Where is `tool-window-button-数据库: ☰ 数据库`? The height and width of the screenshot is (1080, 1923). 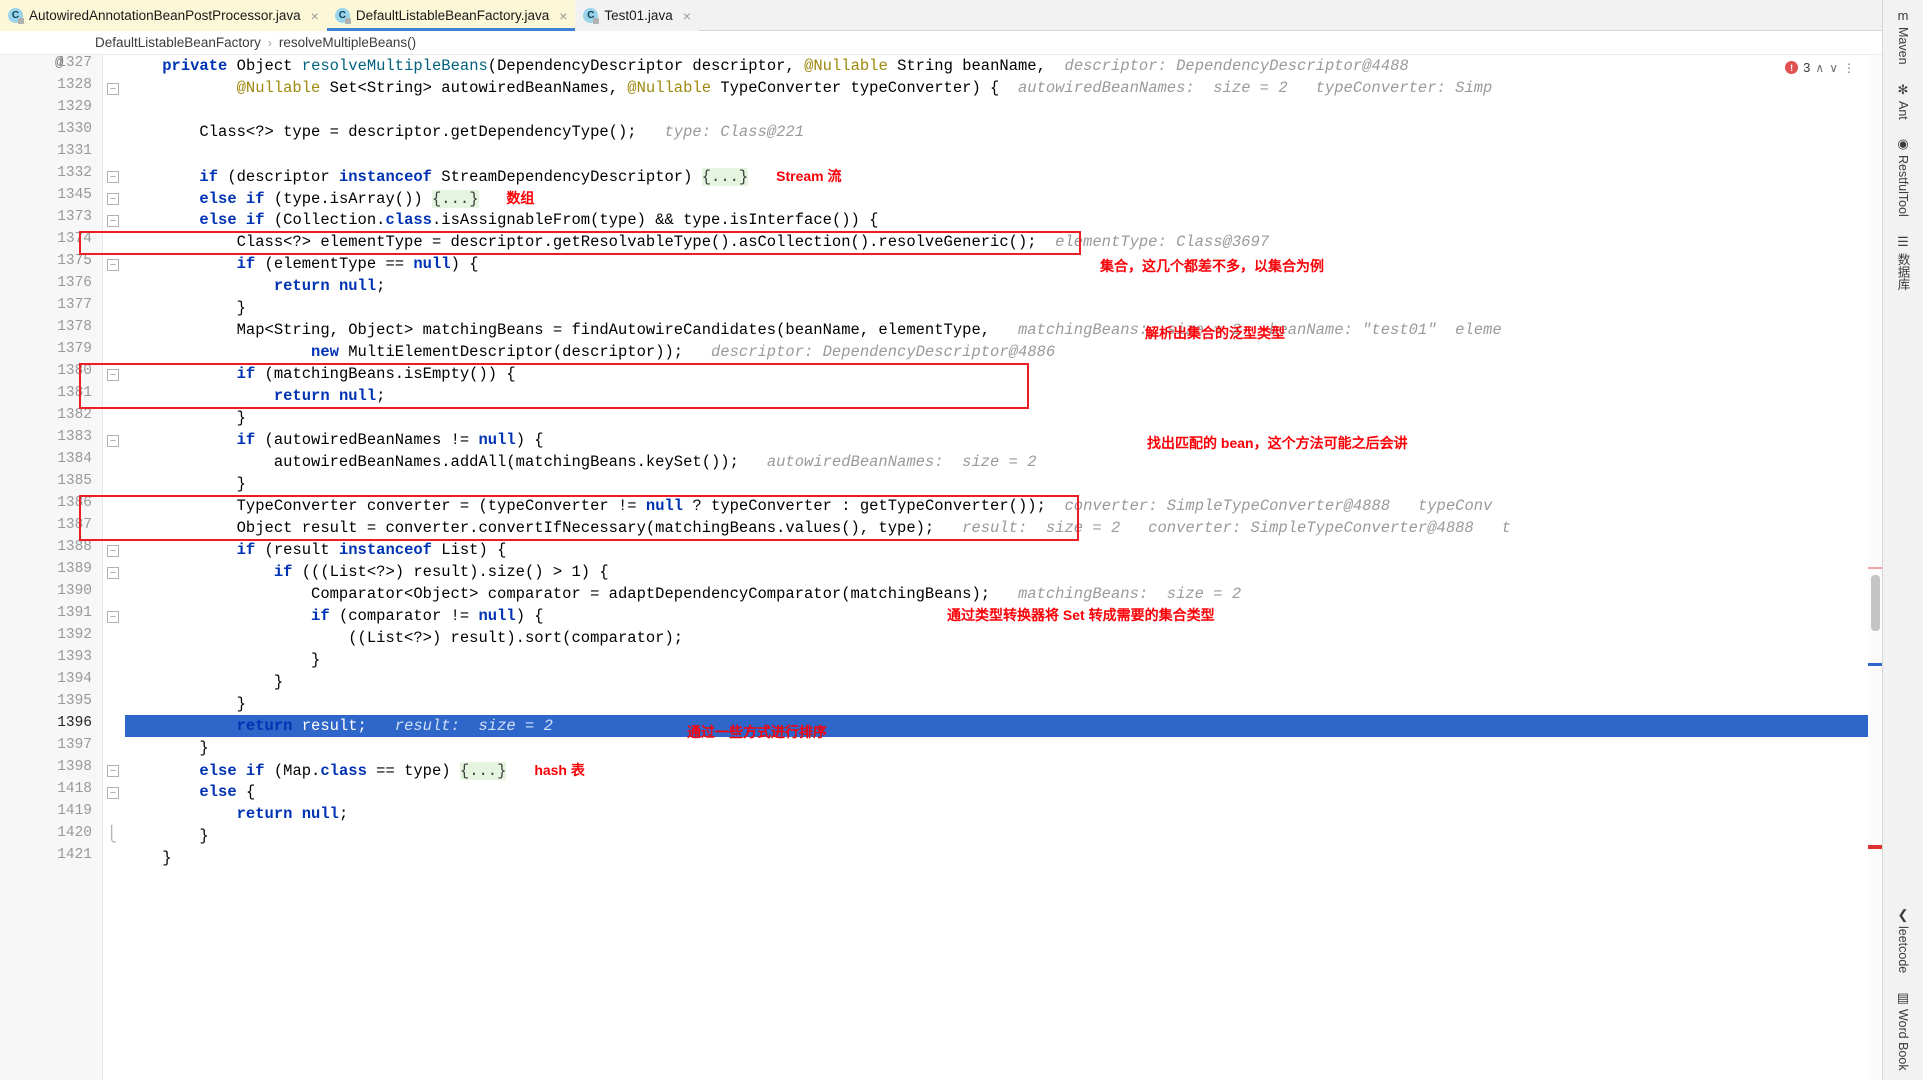 tool-window-button-数据库: ☰ 数据库 is located at coordinates (1903, 263).